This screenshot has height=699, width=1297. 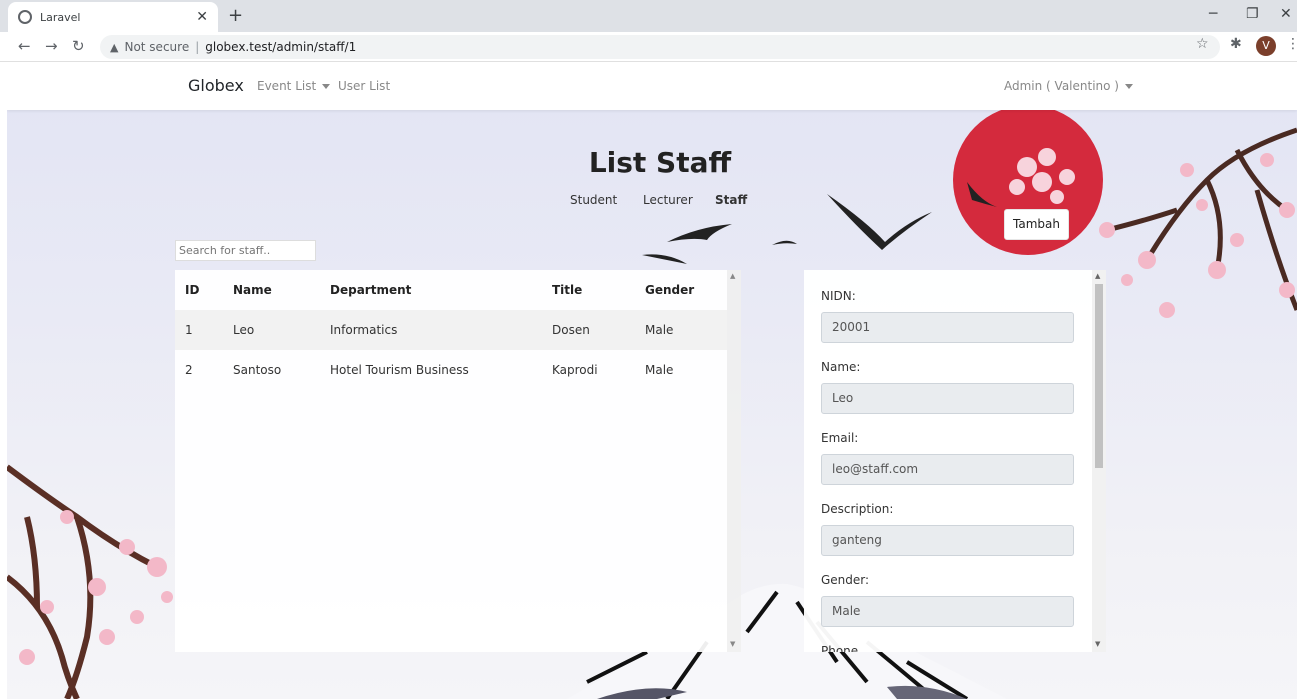 What do you see at coordinates (113, 17) in the screenshot?
I see `browser-tab: Laravel ✕` at bounding box center [113, 17].